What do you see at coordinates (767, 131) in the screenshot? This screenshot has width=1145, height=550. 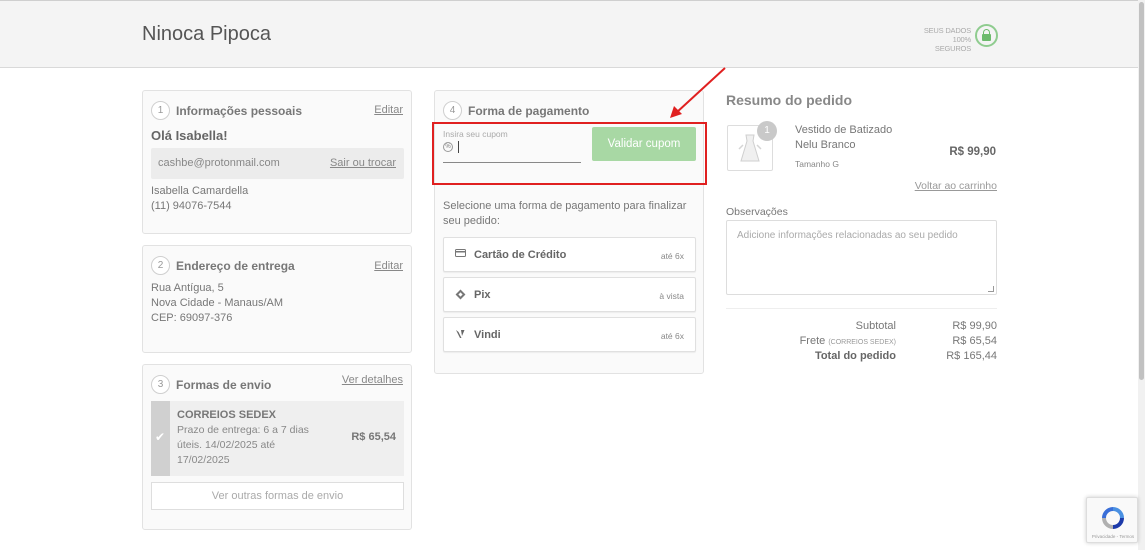 I see `product-quantity-badge: 1` at bounding box center [767, 131].